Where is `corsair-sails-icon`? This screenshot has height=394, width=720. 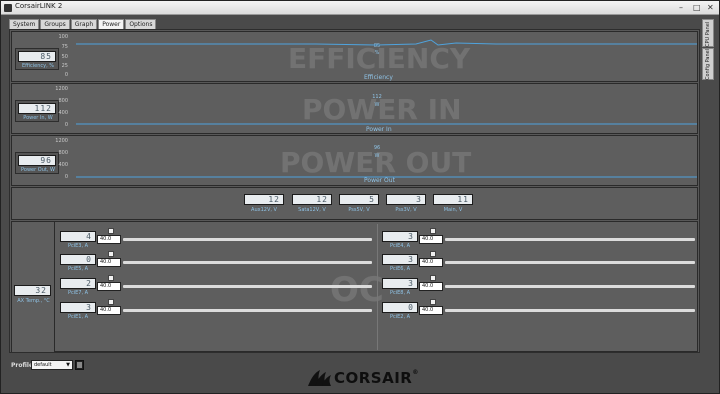
corsair-sails-icon is located at coordinates (319, 378).